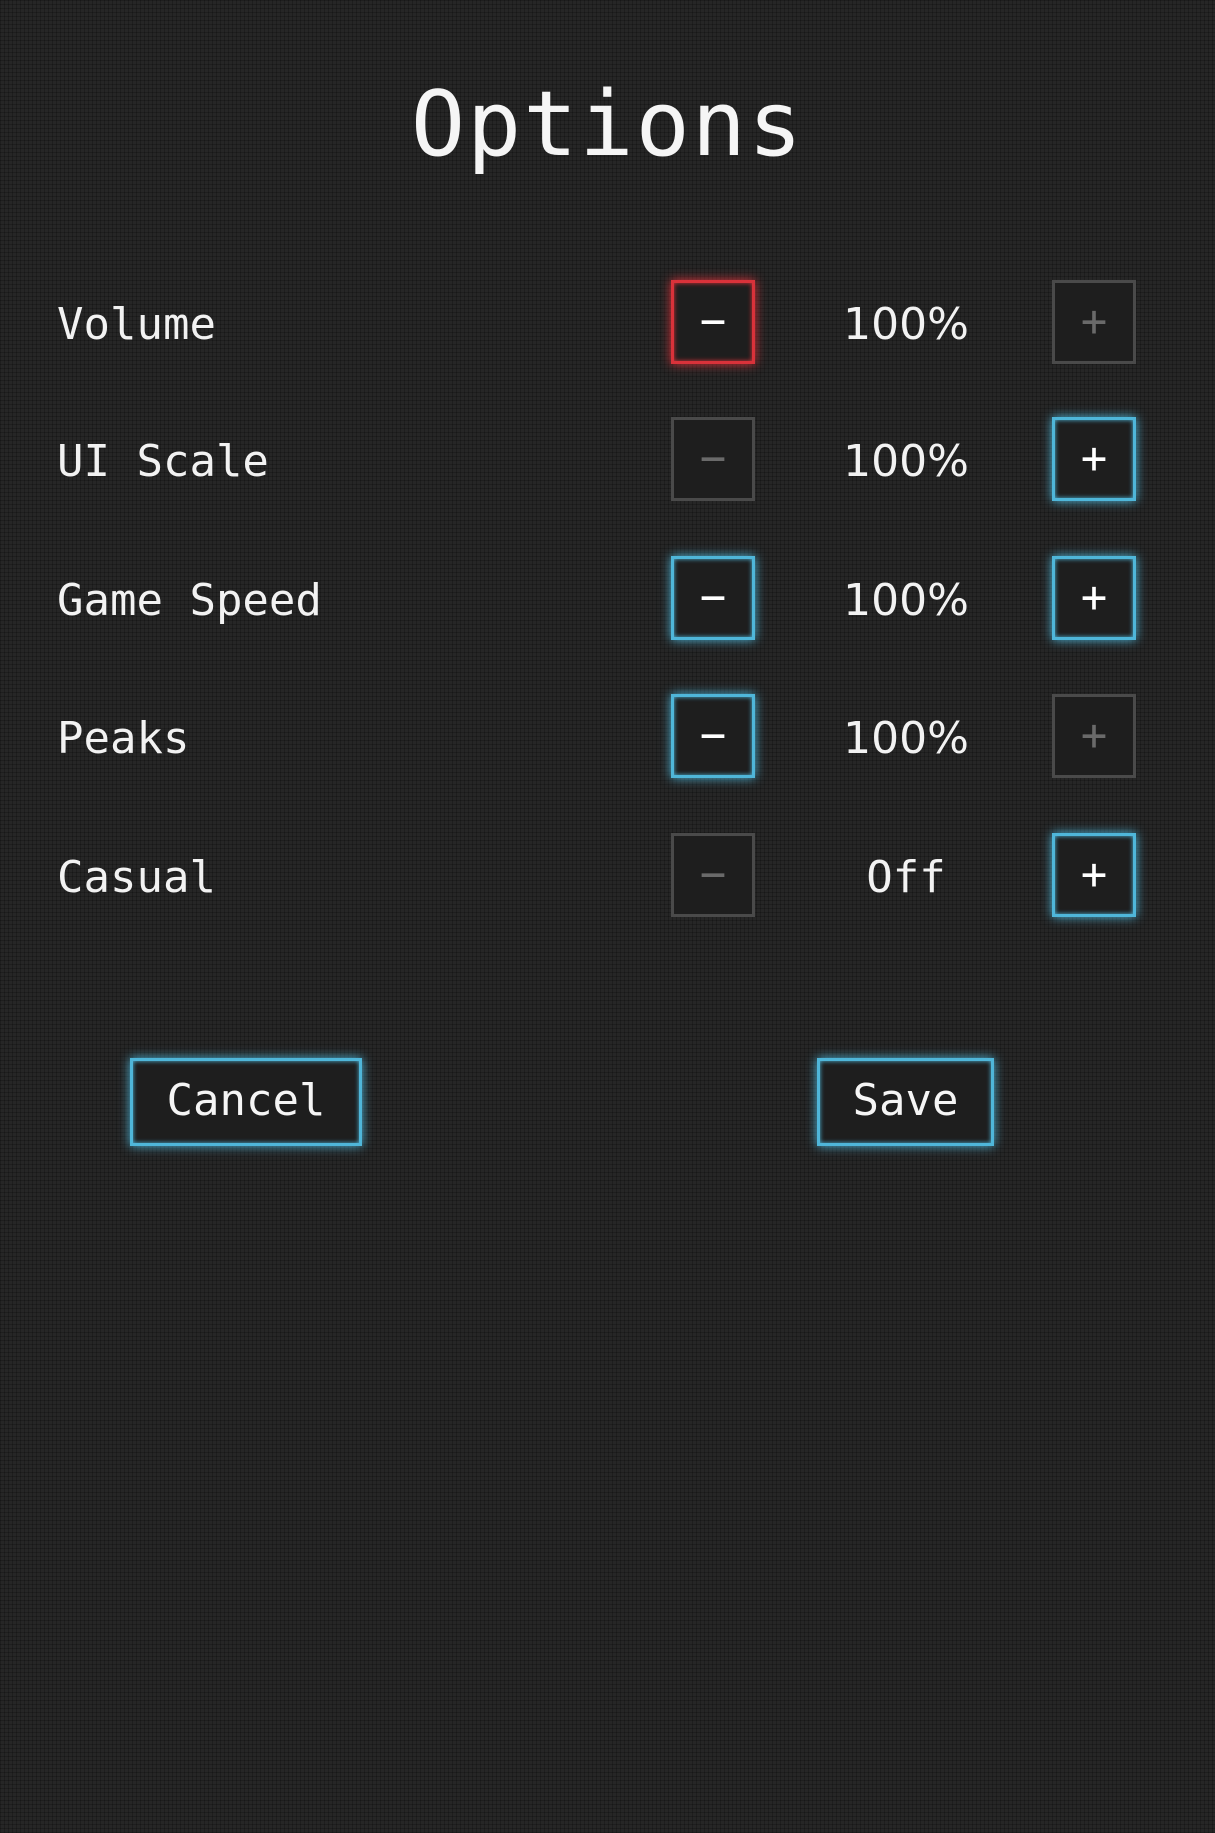 The width and height of the screenshot is (1215, 1833). What do you see at coordinates (246, 1102) in the screenshot?
I see `cancel-button: Cancel` at bounding box center [246, 1102].